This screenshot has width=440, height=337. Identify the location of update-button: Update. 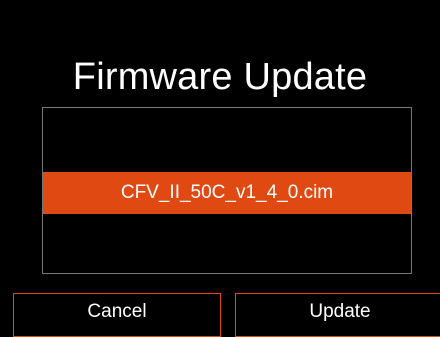
(337, 315).